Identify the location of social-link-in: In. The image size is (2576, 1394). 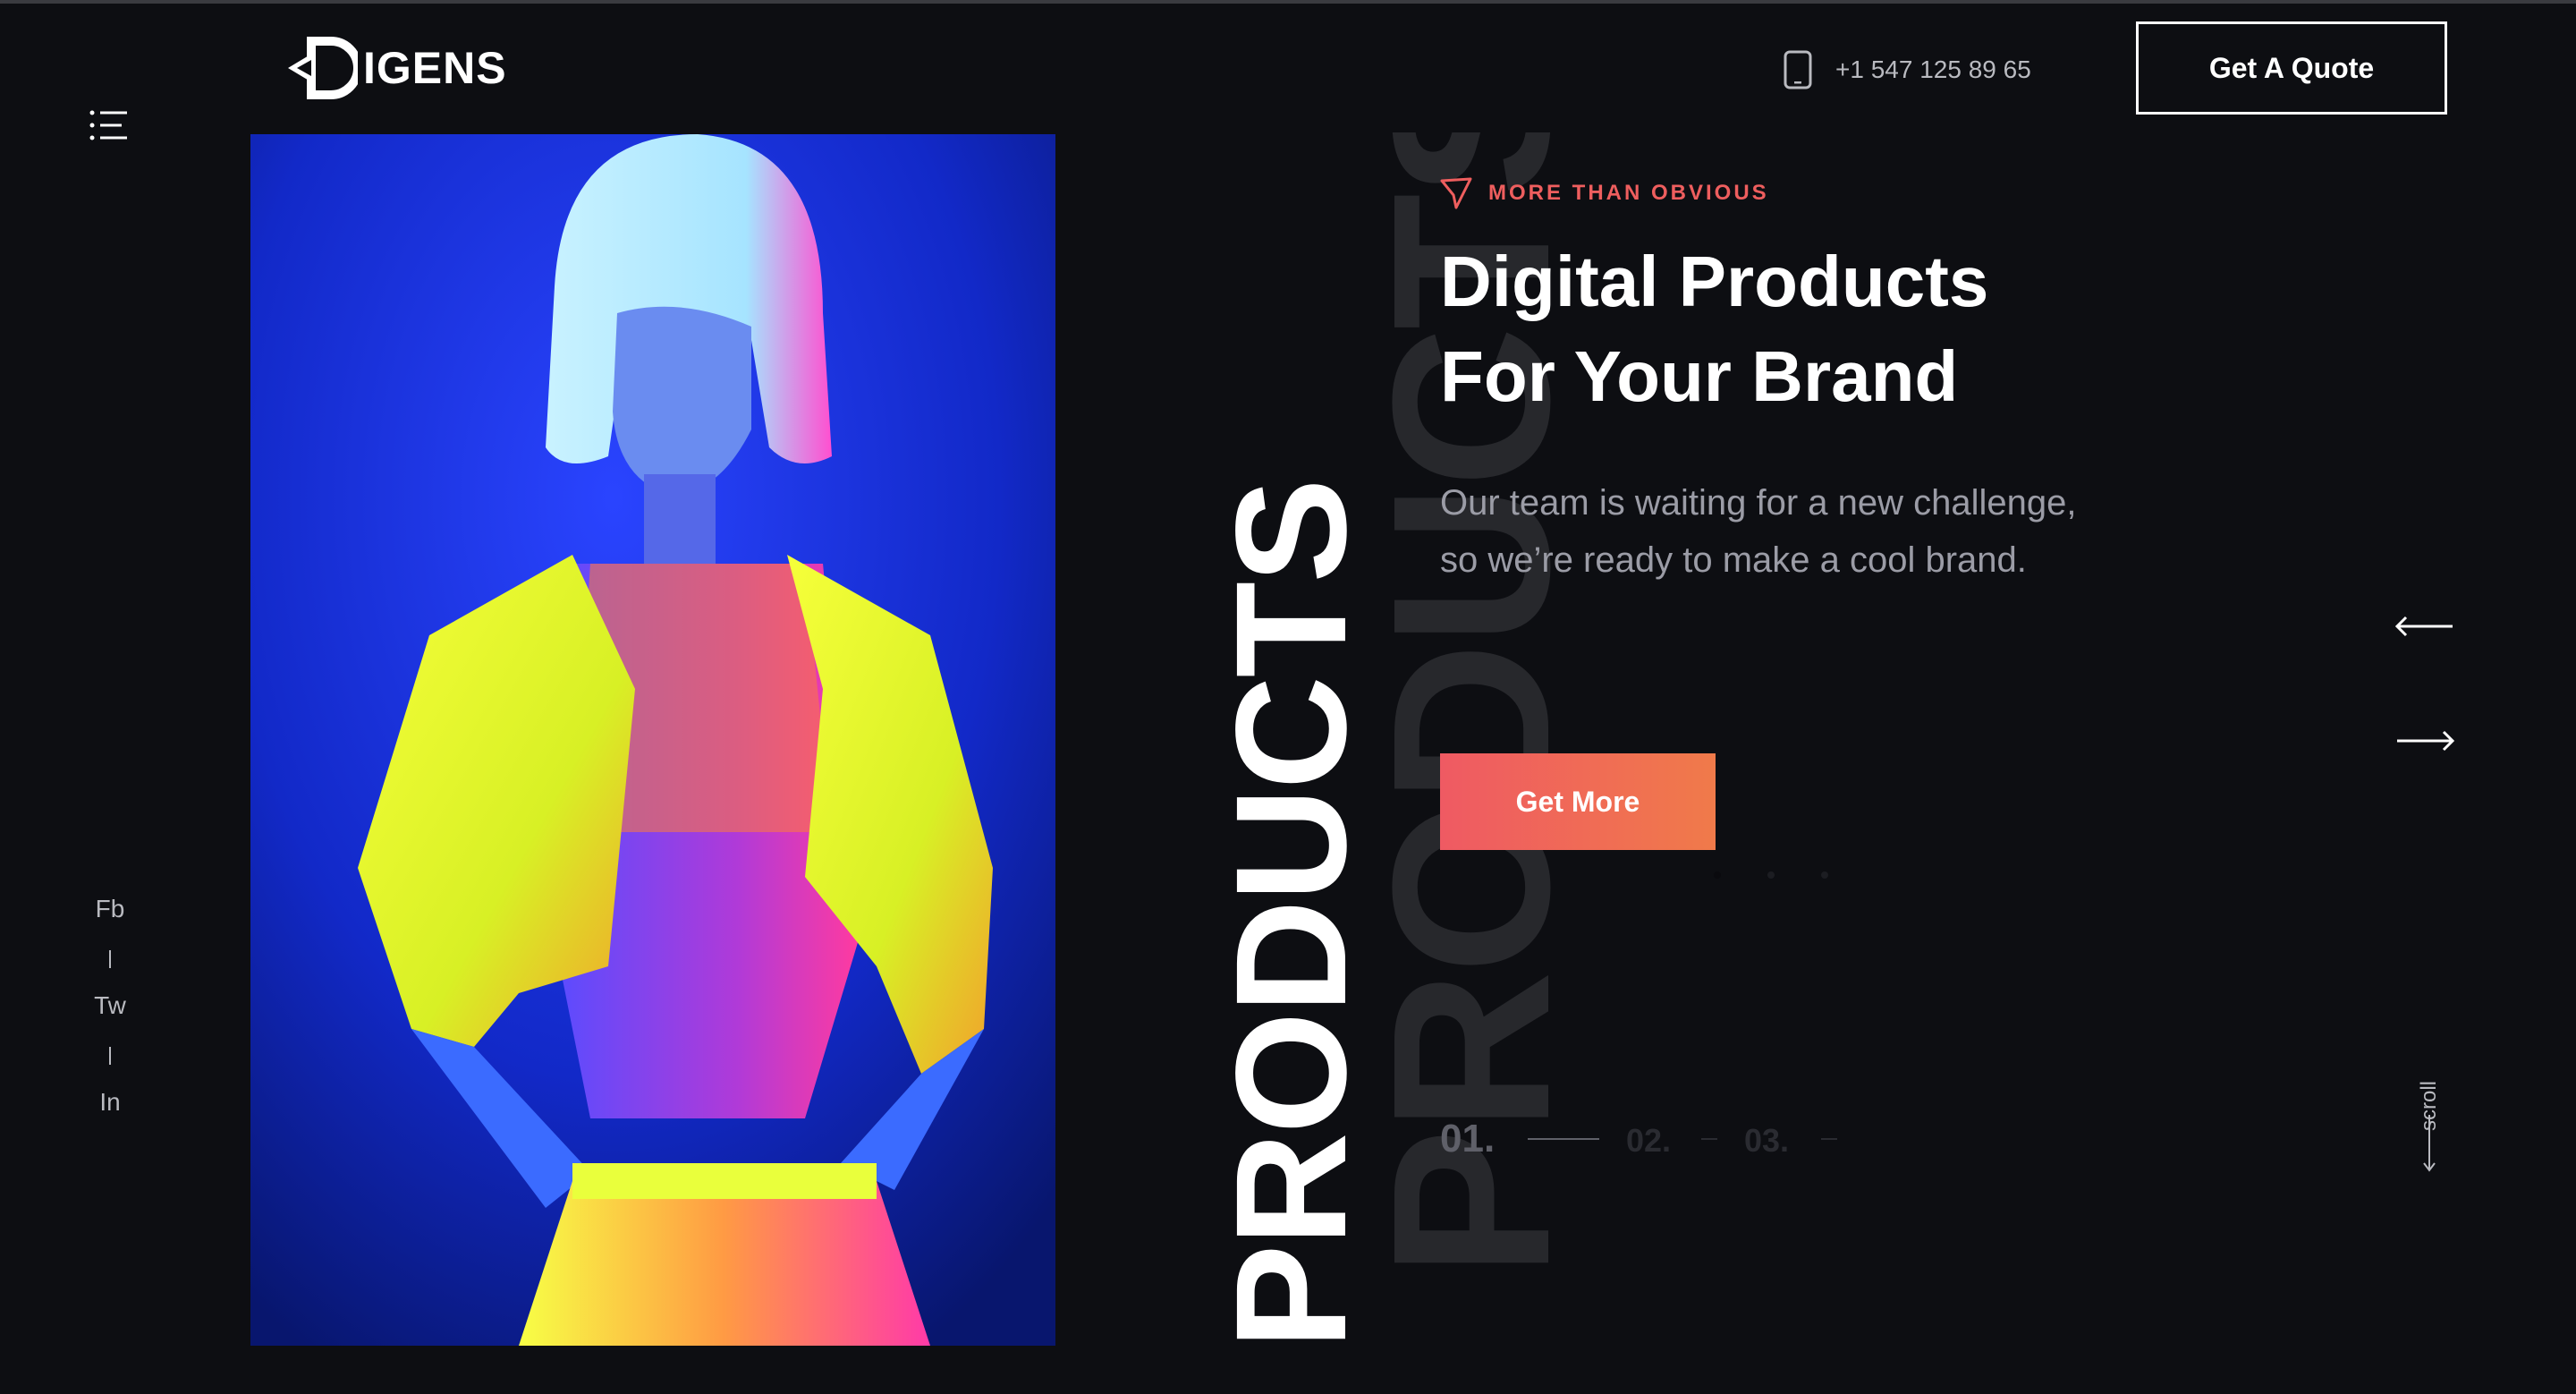
(110, 1102).